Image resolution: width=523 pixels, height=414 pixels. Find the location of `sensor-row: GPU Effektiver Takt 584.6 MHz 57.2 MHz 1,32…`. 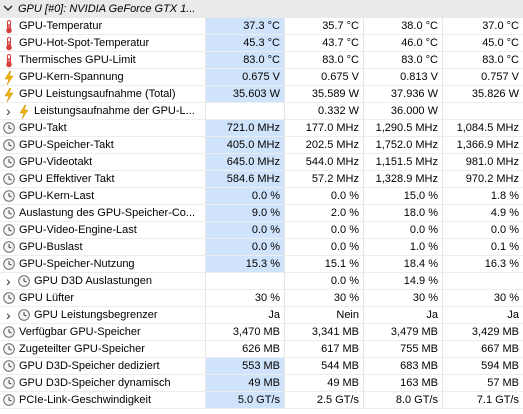

sensor-row: GPU Effektiver Takt 584.6 MHz 57.2 MHz 1,32… is located at coordinates (261, 179).